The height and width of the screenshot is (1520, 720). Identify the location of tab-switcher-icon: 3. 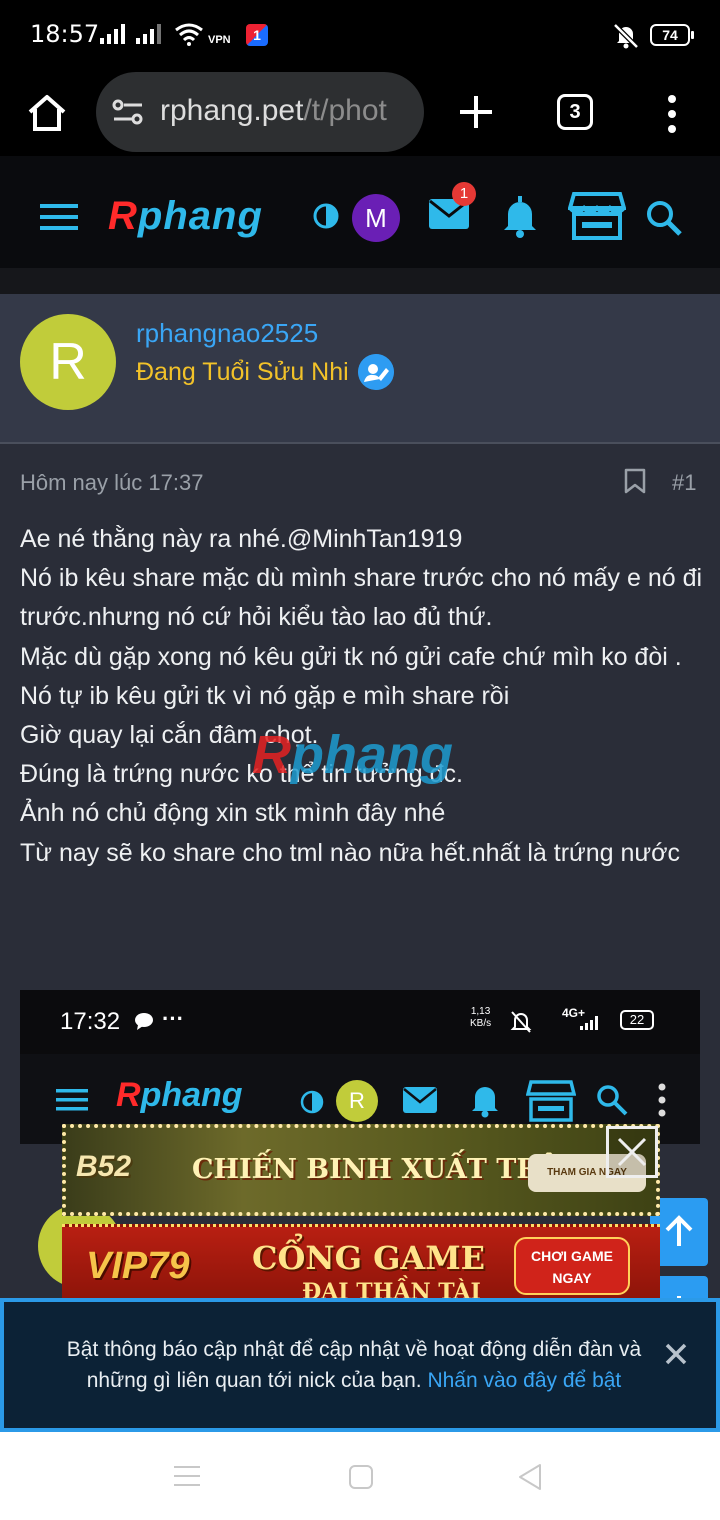
(575, 112).